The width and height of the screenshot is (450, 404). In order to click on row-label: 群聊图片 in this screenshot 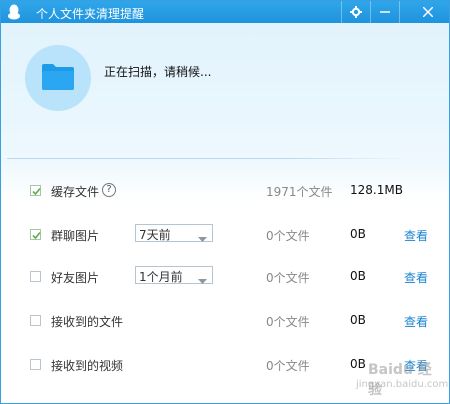, I will do `click(75, 236)`.